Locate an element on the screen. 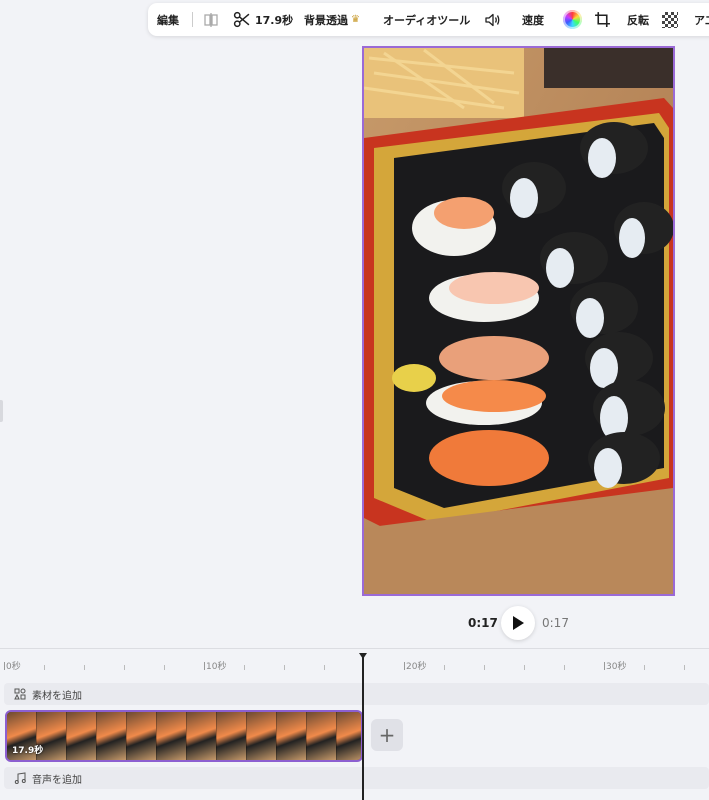 The height and width of the screenshot is (800, 709). speaker-icon is located at coordinates (492, 19).